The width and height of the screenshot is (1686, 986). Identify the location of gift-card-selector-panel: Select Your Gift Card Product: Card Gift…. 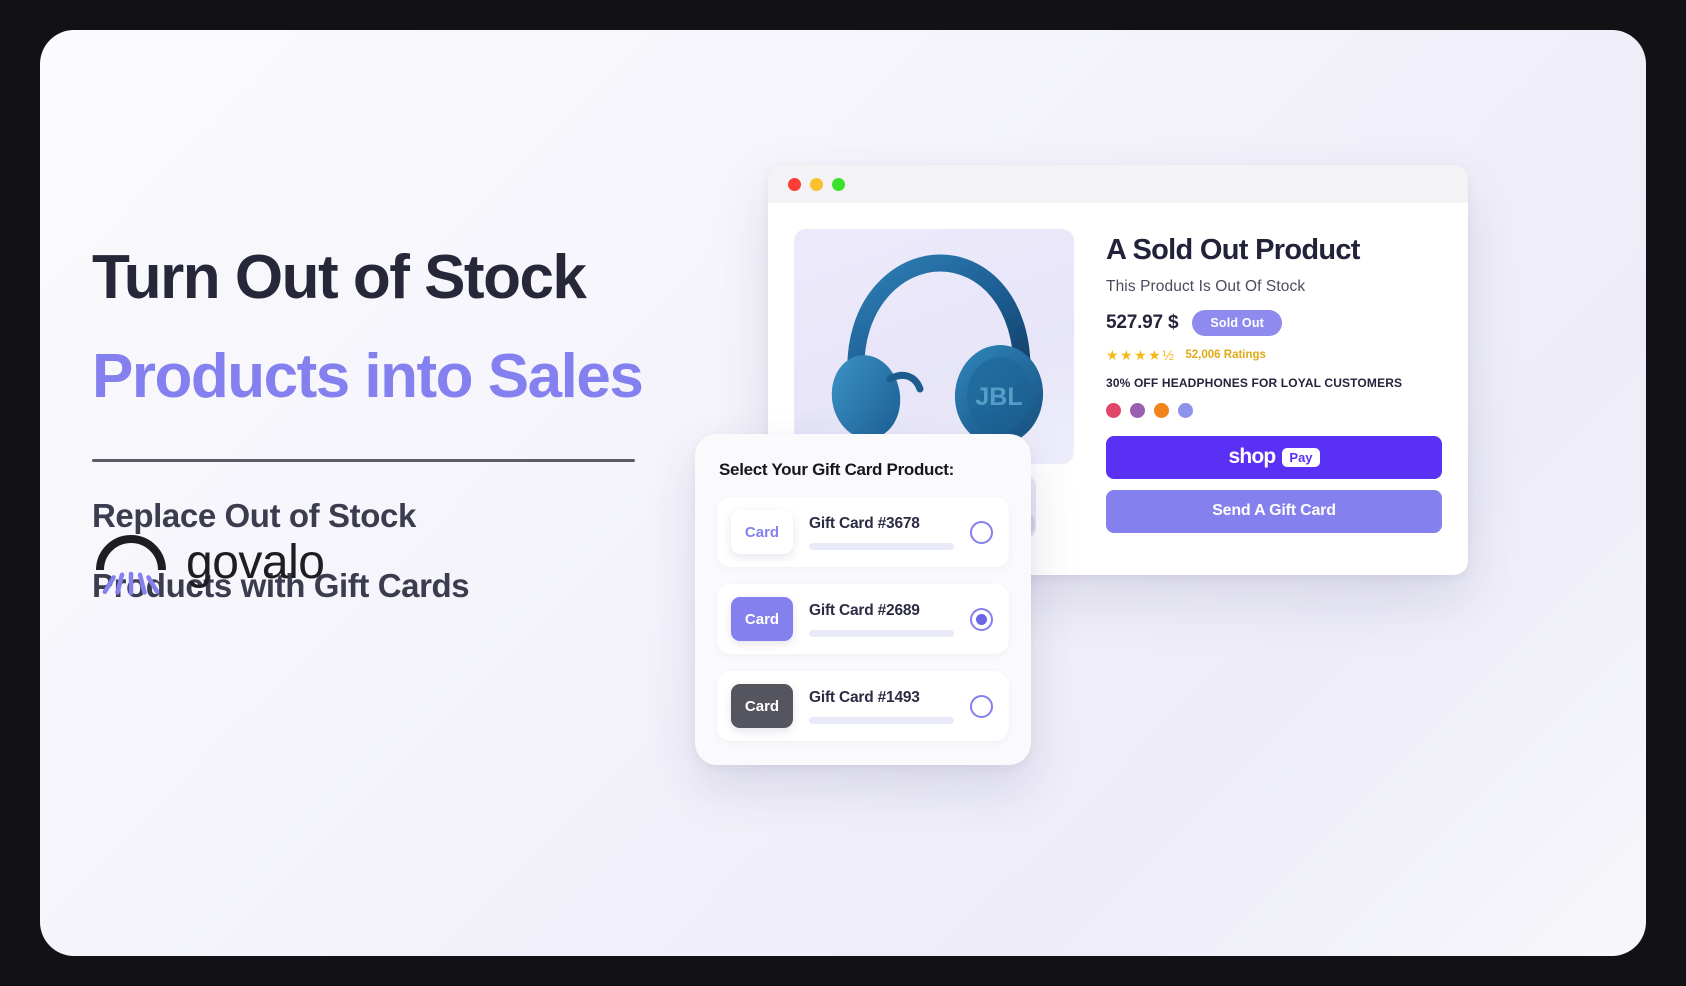
(863, 599).